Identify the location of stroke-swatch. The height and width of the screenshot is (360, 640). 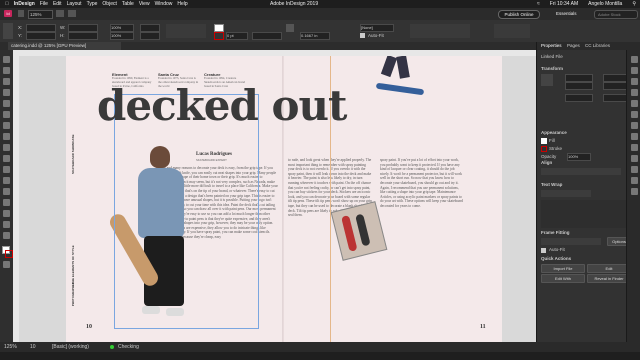
(219, 36).